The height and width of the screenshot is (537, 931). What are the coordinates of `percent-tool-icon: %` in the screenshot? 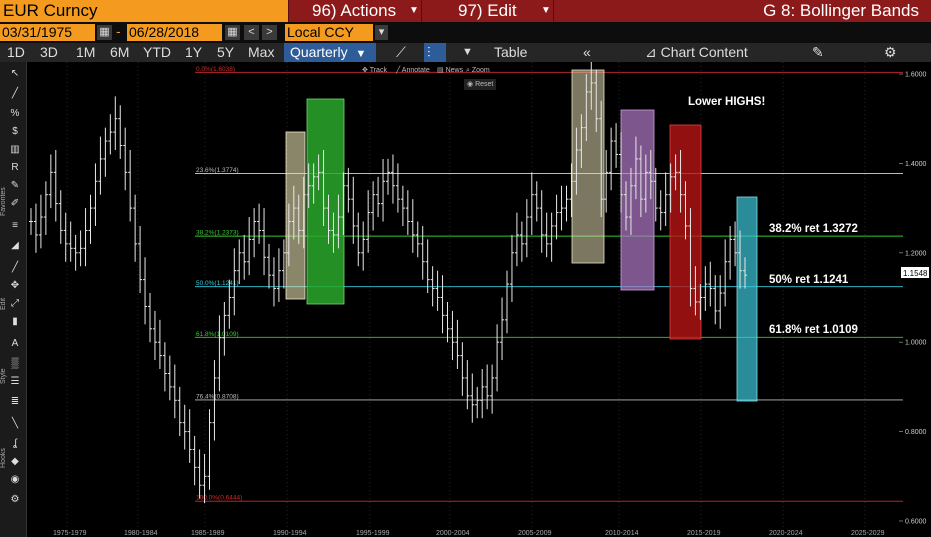 It's located at (15, 114).